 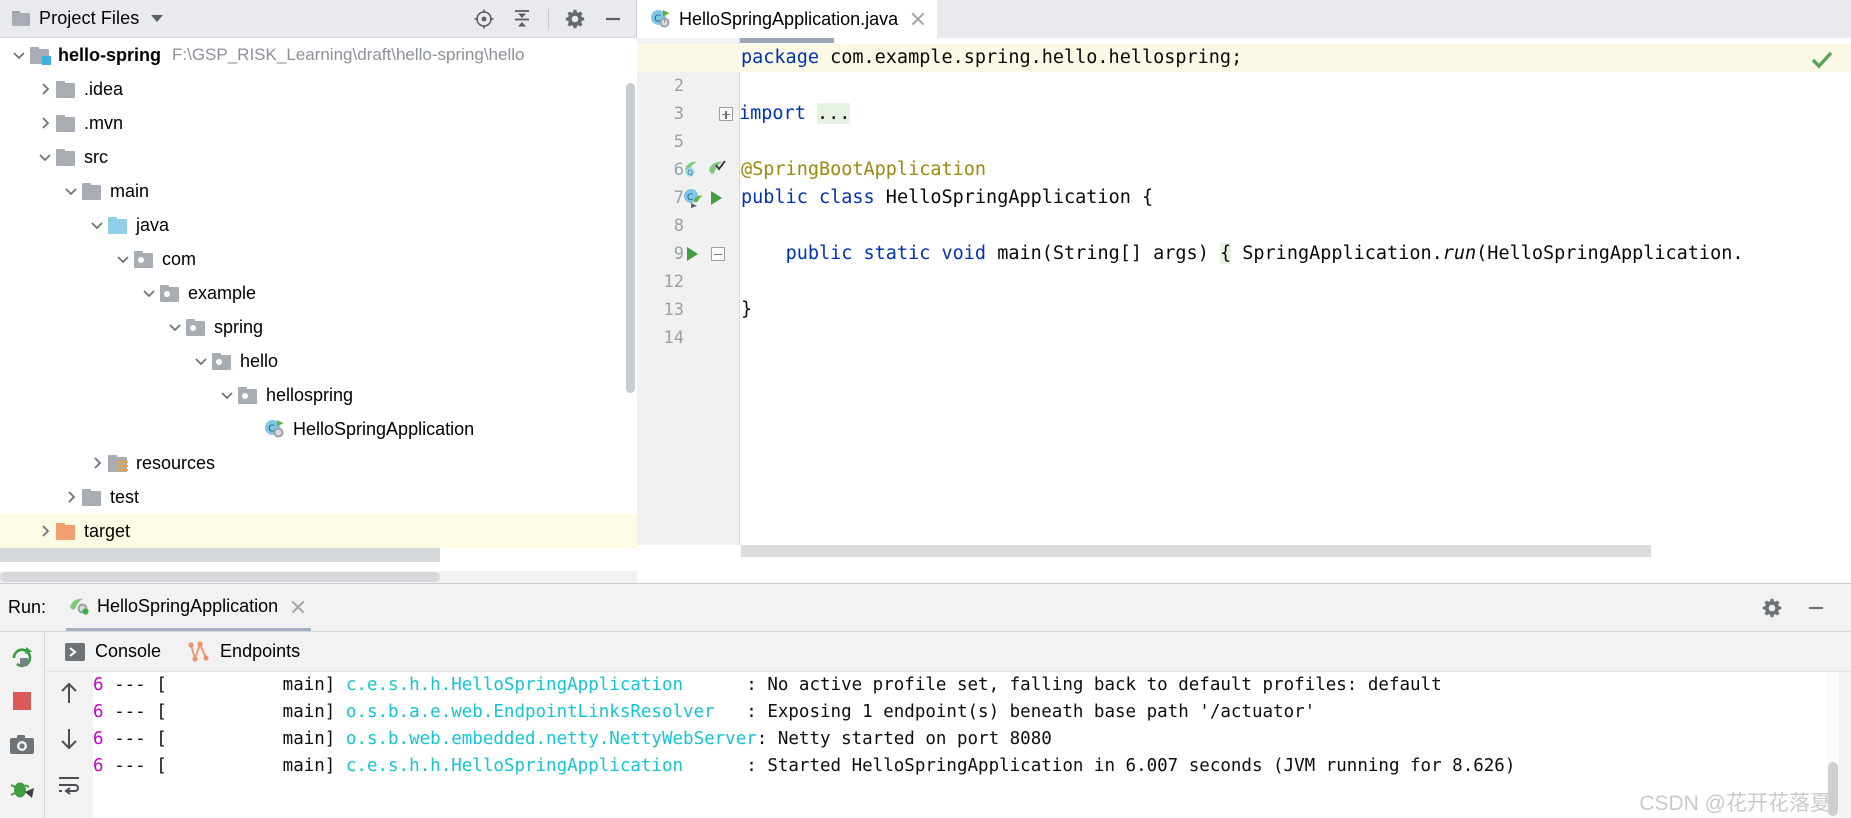 I want to click on bean-icon: Q, so click(x=694, y=170).